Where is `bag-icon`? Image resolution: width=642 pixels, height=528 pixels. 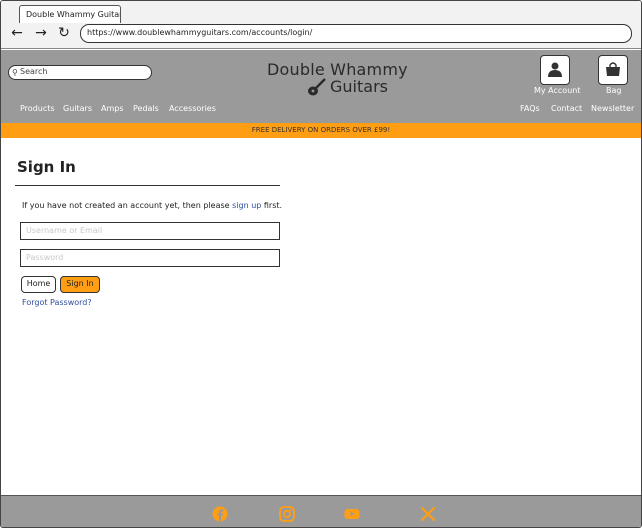
bag-icon is located at coordinates (613, 69).